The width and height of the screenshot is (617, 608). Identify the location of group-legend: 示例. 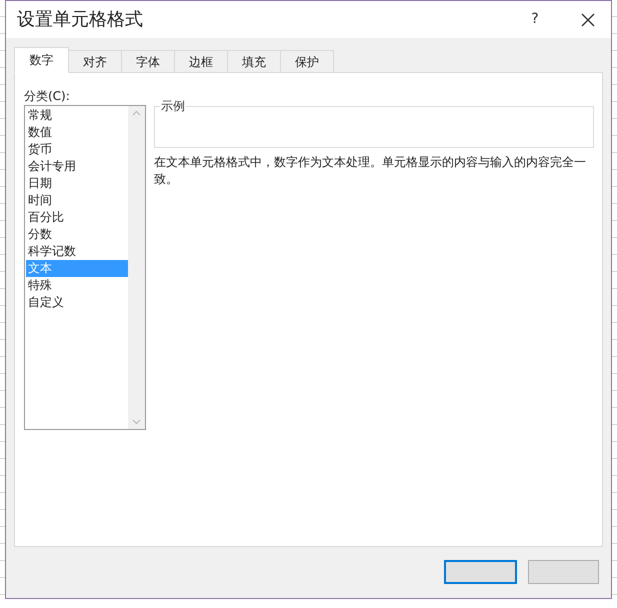
(173, 106).